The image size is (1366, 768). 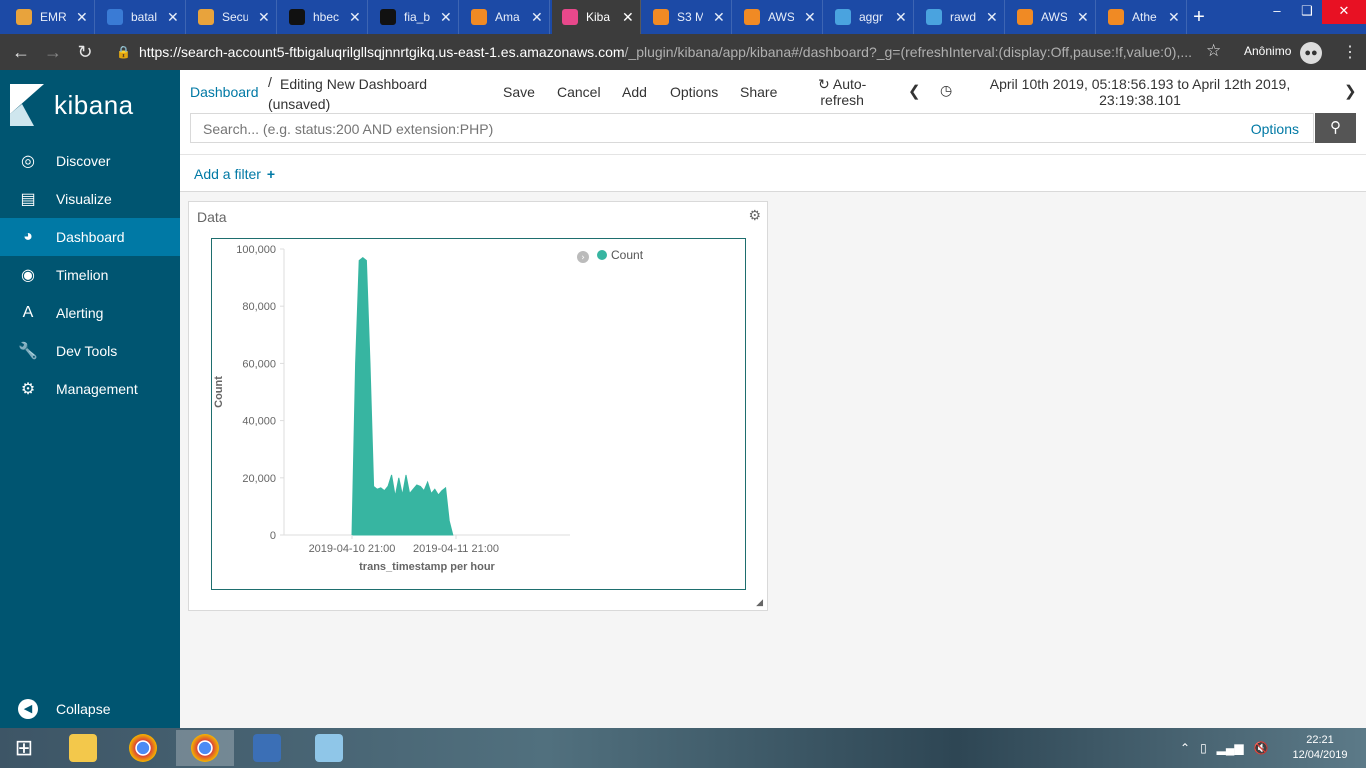 What do you see at coordinates (352, 549) in the screenshot?
I see `x-tick-label: 2019-04-10 21:00` at bounding box center [352, 549].